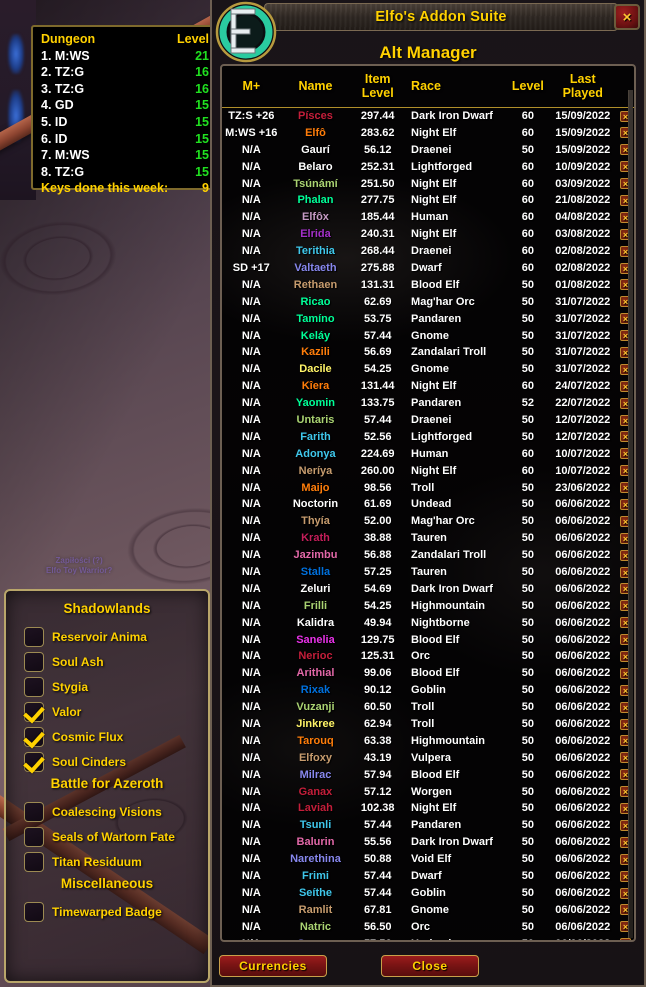 This screenshot has height=987, width=646. I want to click on table-row: N/A Adonya 224.69 Human 60 10/07/2022 ×, so click(428, 453).